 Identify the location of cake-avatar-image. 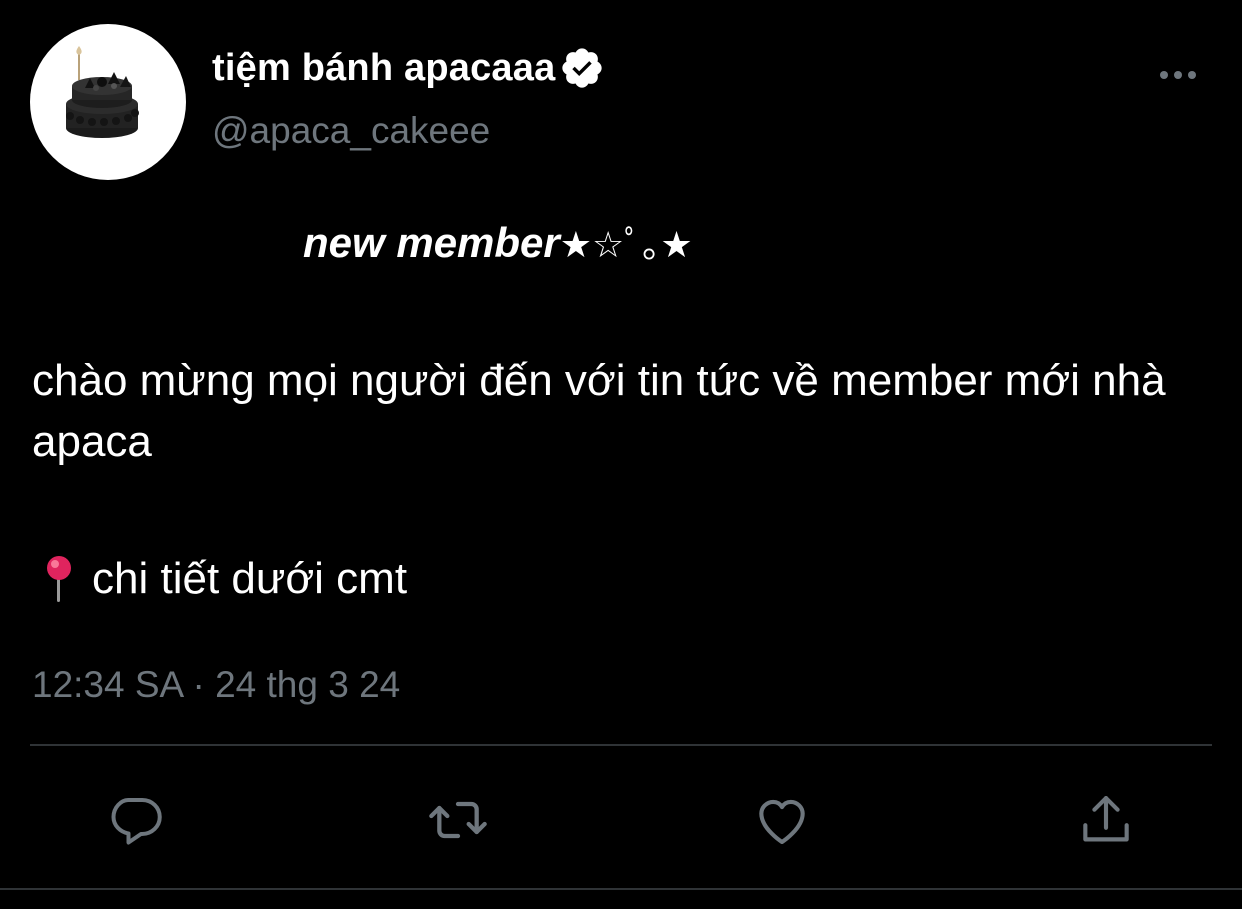
(102, 92).